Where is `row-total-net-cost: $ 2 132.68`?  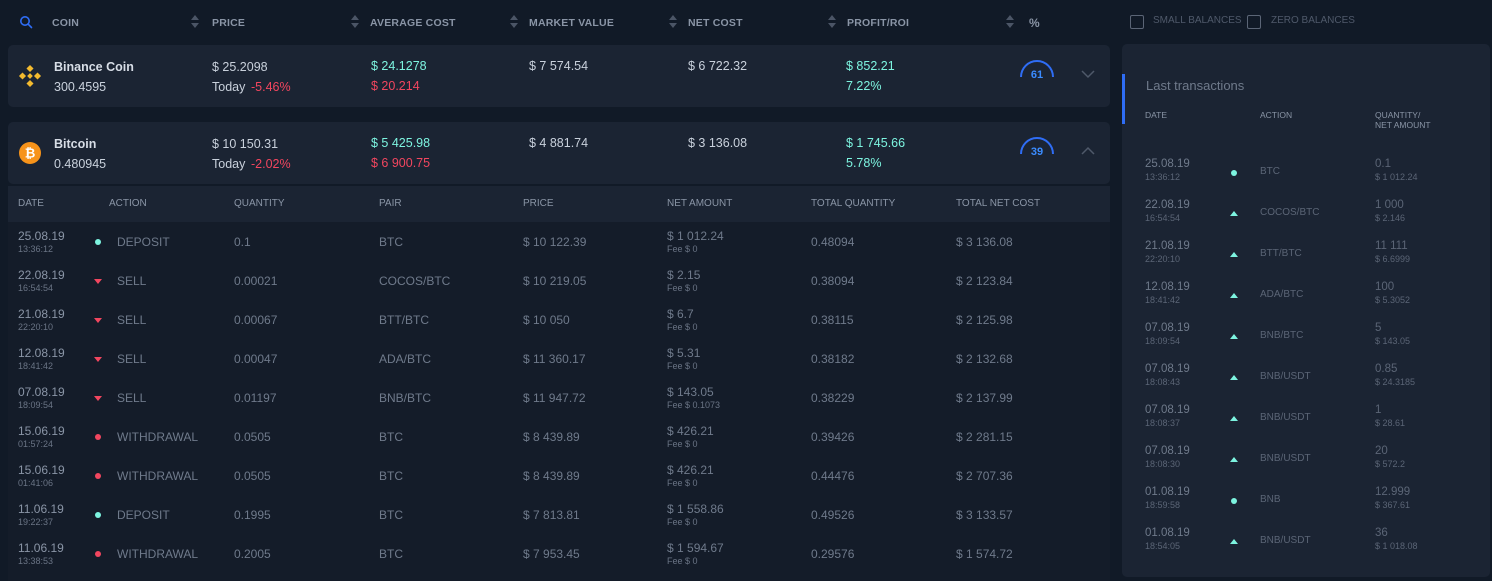
row-total-net-cost: $ 2 132.68 is located at coordinates (984, 359).